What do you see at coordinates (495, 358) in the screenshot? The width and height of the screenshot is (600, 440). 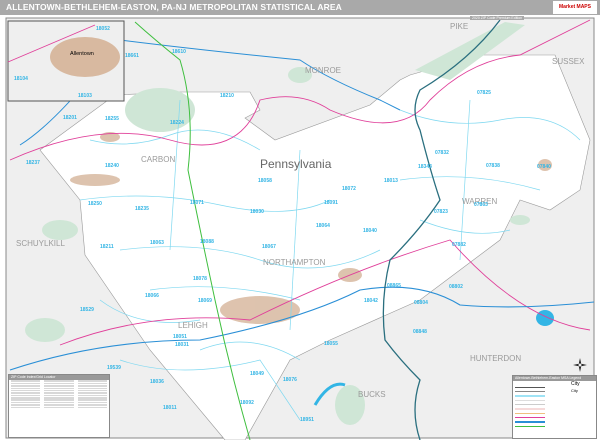 I see `county-label-hunterdon: HUNTERDON` at bounding box center [495, 358].